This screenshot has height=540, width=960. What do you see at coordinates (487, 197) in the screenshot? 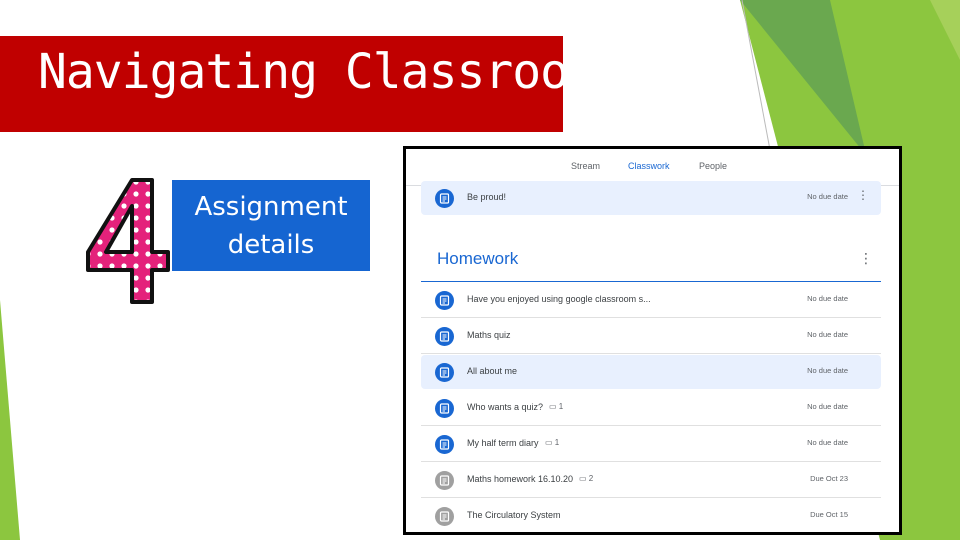
I see `item-title: Be proud!` at bounding box center [487, 197].